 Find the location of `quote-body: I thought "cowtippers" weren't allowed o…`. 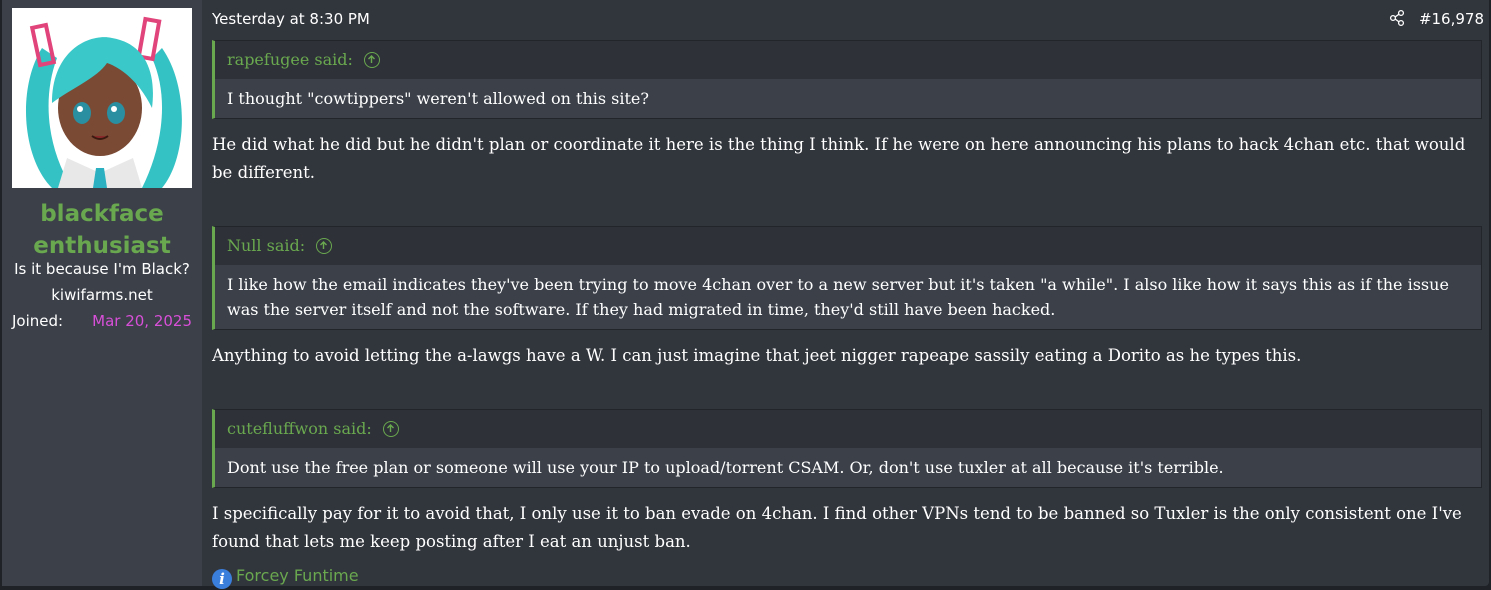

quote-body: I thought "cowtippers" weren't allowed o… is located at coordinates (848, 98).